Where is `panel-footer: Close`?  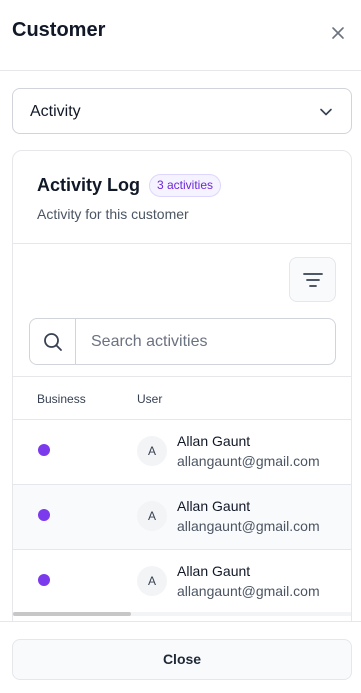 panel-footer: Close is located at coordinates (180, 657).